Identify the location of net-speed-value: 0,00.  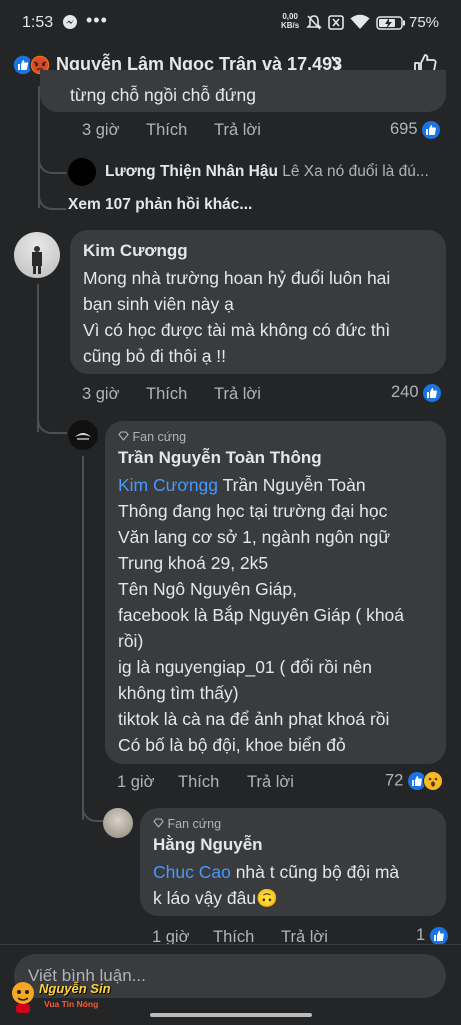
(290, 16).